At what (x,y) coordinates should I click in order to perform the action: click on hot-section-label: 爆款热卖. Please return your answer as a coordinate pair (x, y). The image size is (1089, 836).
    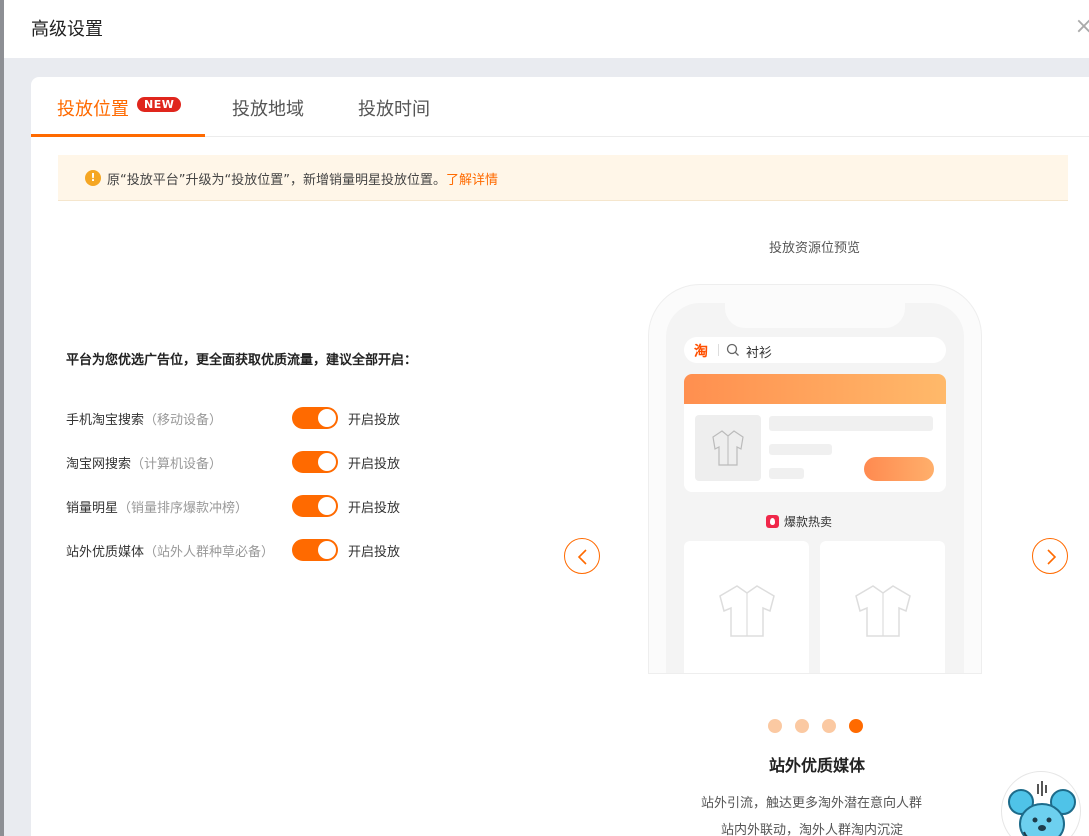
    Looking at the image, I should click on (799, 521).